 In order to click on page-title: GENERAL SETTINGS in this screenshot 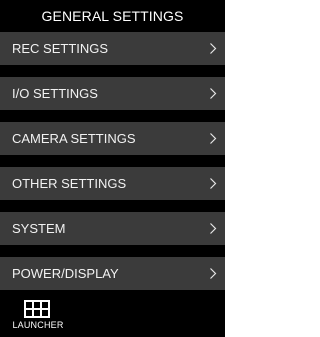, I will do `click(112, 16)`.